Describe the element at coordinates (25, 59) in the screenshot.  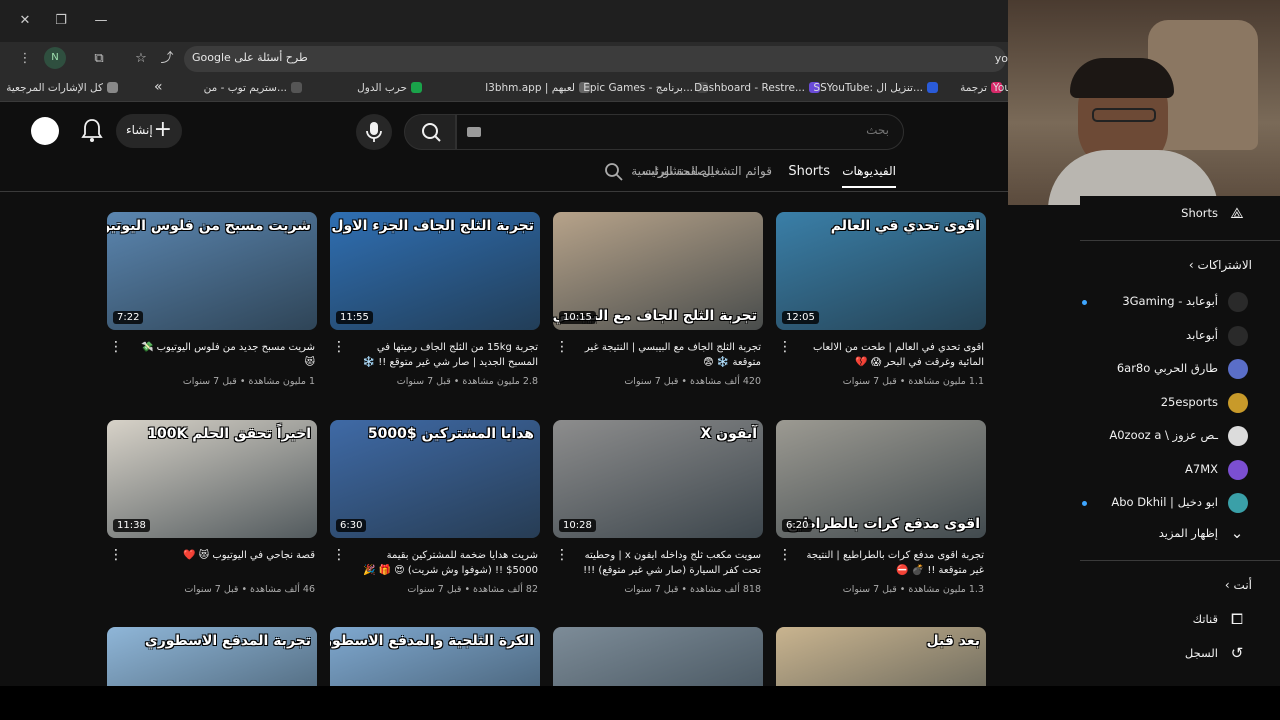
I see `menu-dots-icon: ⋮` at that location.